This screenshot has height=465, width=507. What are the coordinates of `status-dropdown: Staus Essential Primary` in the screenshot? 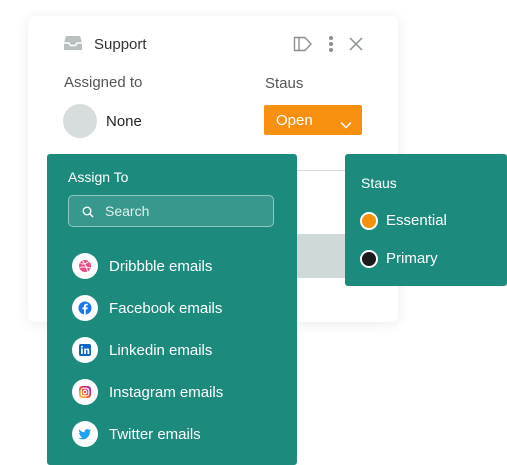 It's located at (426, 220).